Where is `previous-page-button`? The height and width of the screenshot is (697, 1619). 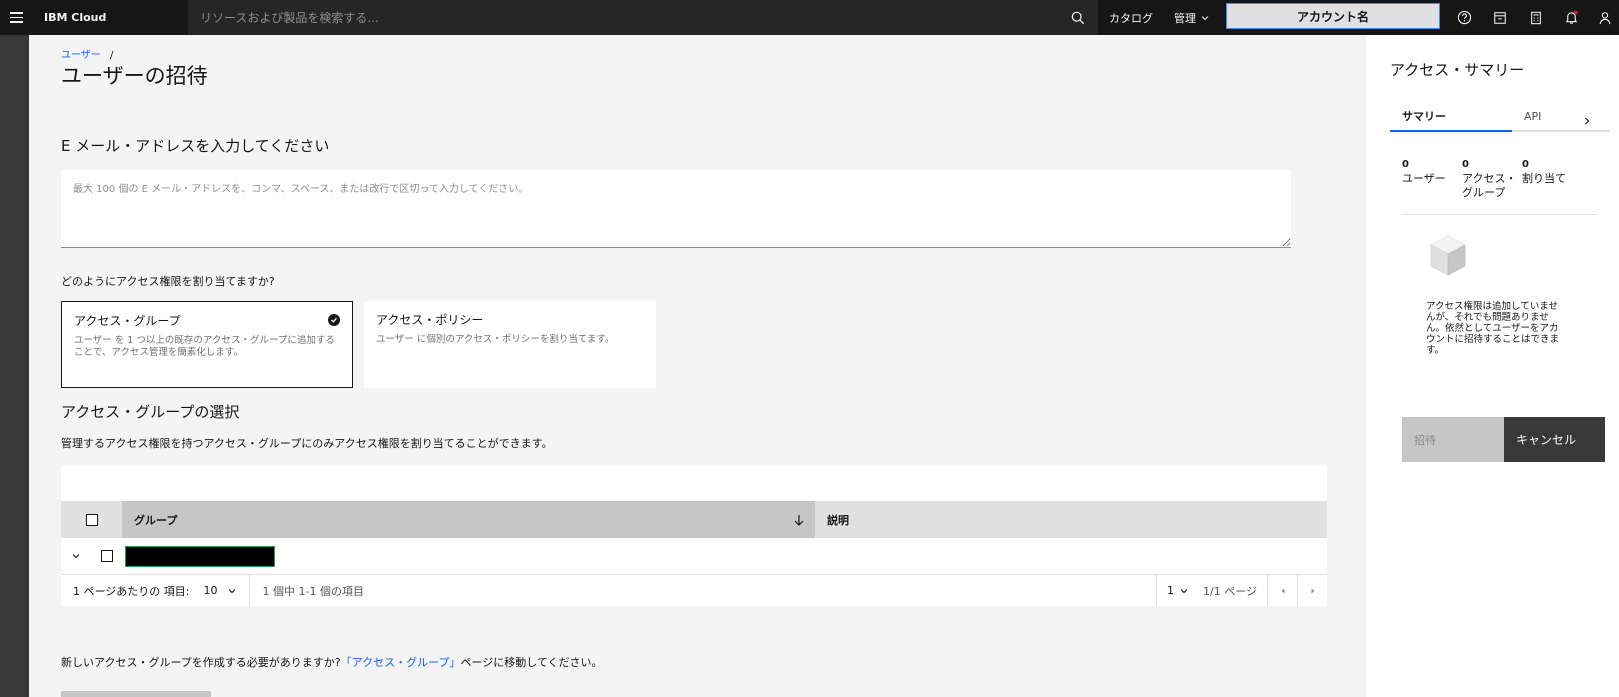 previous-page-button is located at coordinates (1282, 590).